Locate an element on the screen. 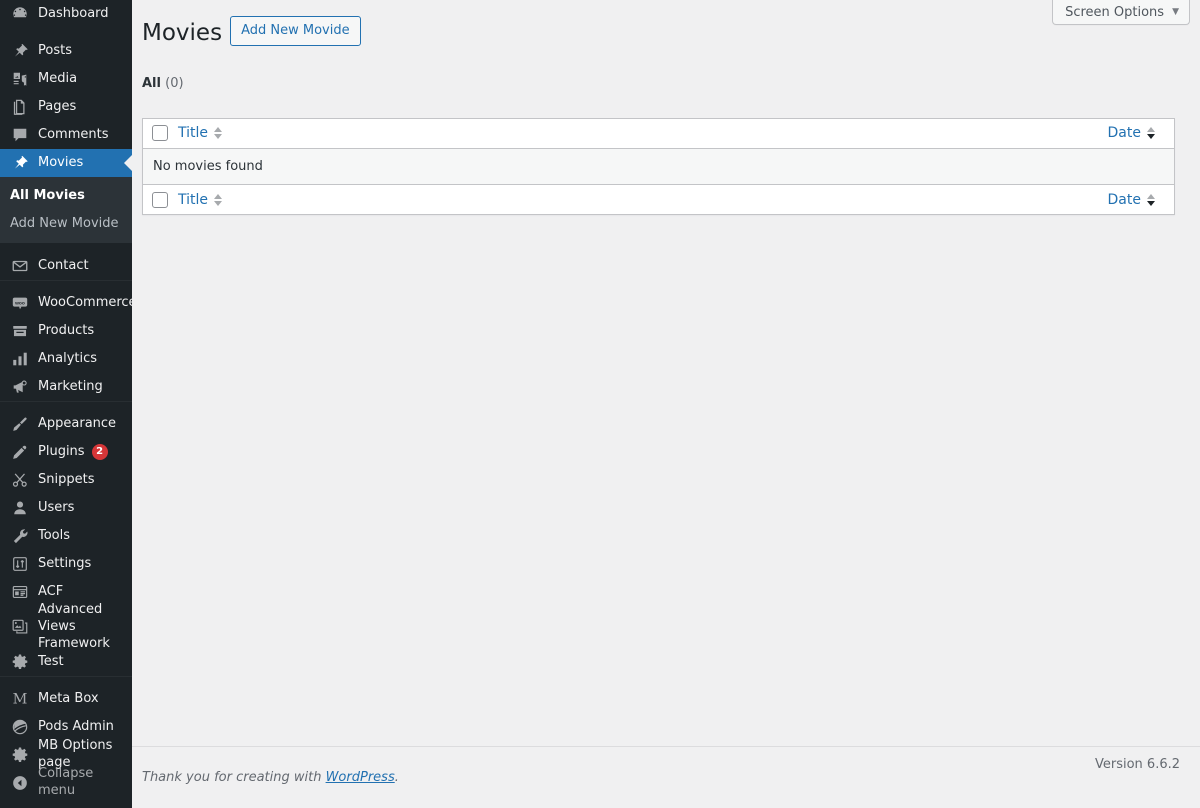 The image size is (1200, 808). sidebar-item-label: Advanced Views Framework is located at coordinates (74, 626).